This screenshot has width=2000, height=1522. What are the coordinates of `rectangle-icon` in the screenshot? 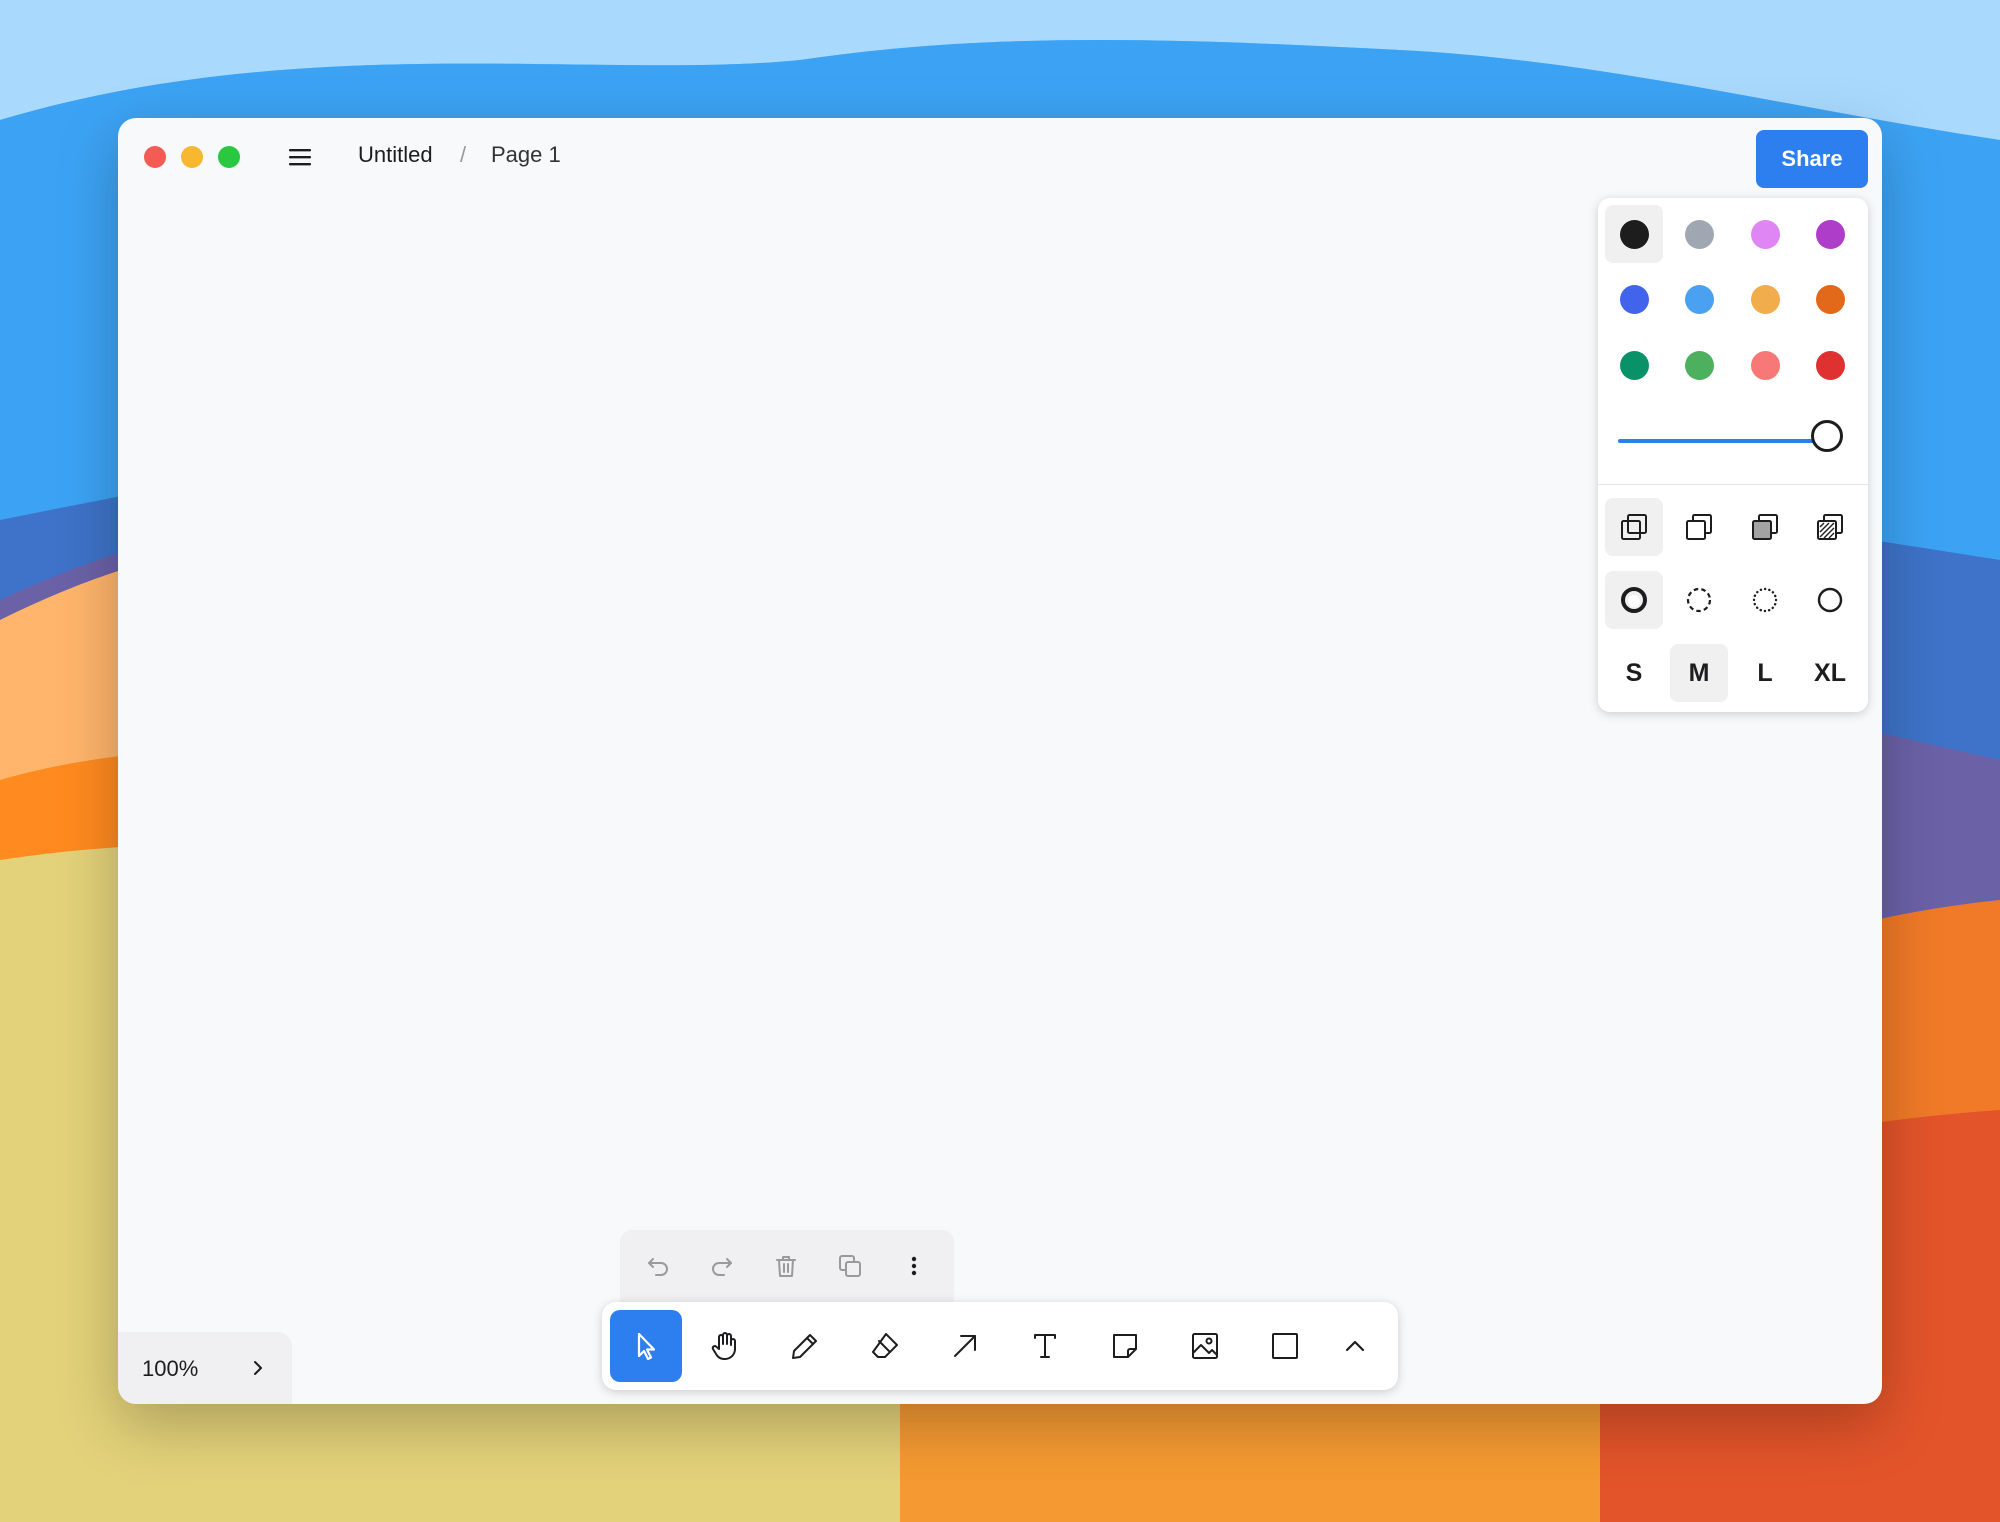 It's located at (1285, 1346).